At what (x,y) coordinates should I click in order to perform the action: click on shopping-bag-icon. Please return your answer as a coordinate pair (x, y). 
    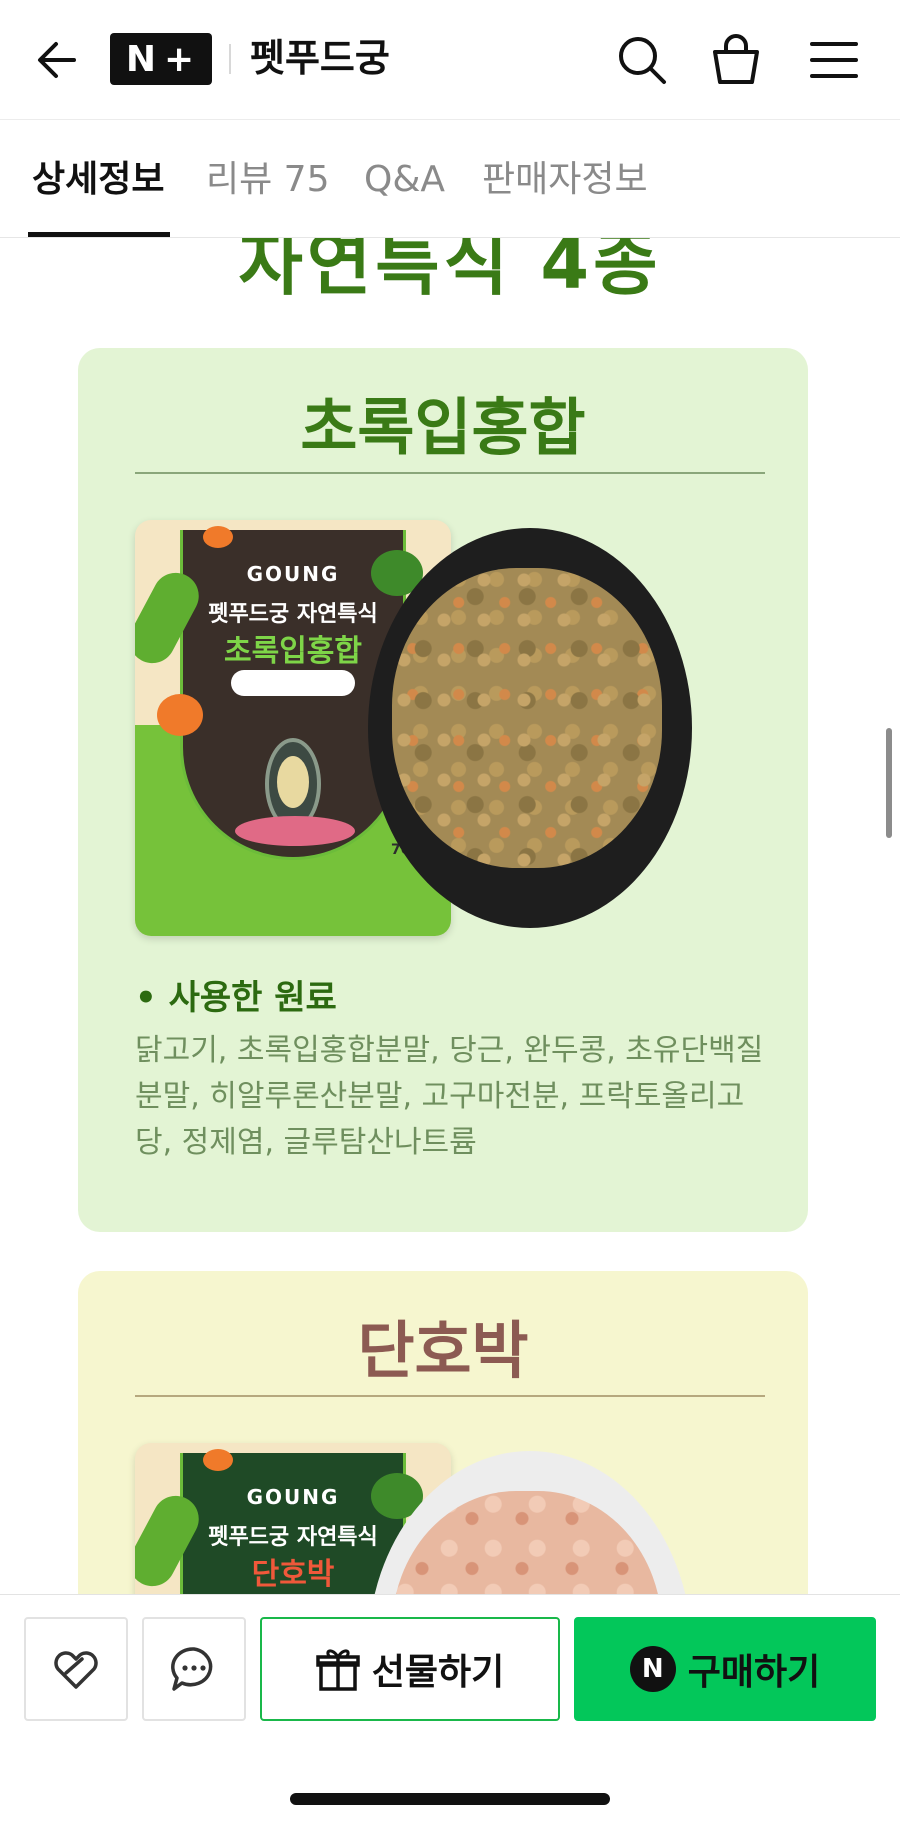
    Looking at the image, I should click on (736, 60).